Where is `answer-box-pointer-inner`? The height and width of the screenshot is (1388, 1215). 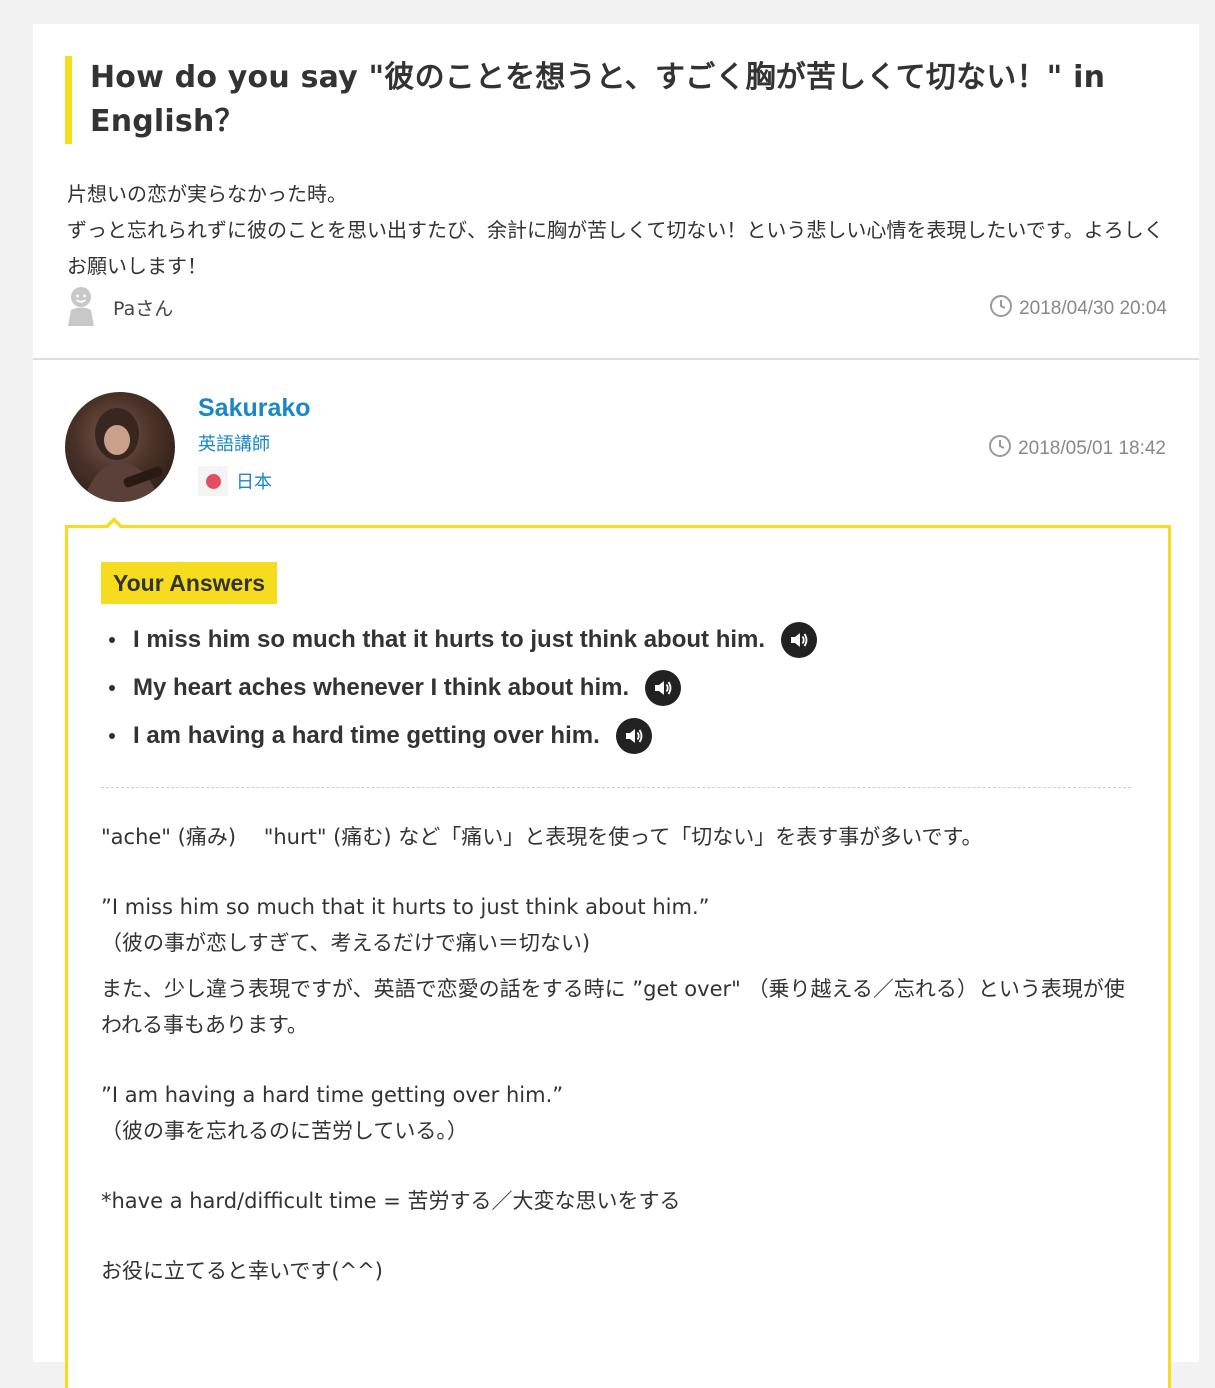
answer-box-pointer-inner is located at coordinates (114, 525).